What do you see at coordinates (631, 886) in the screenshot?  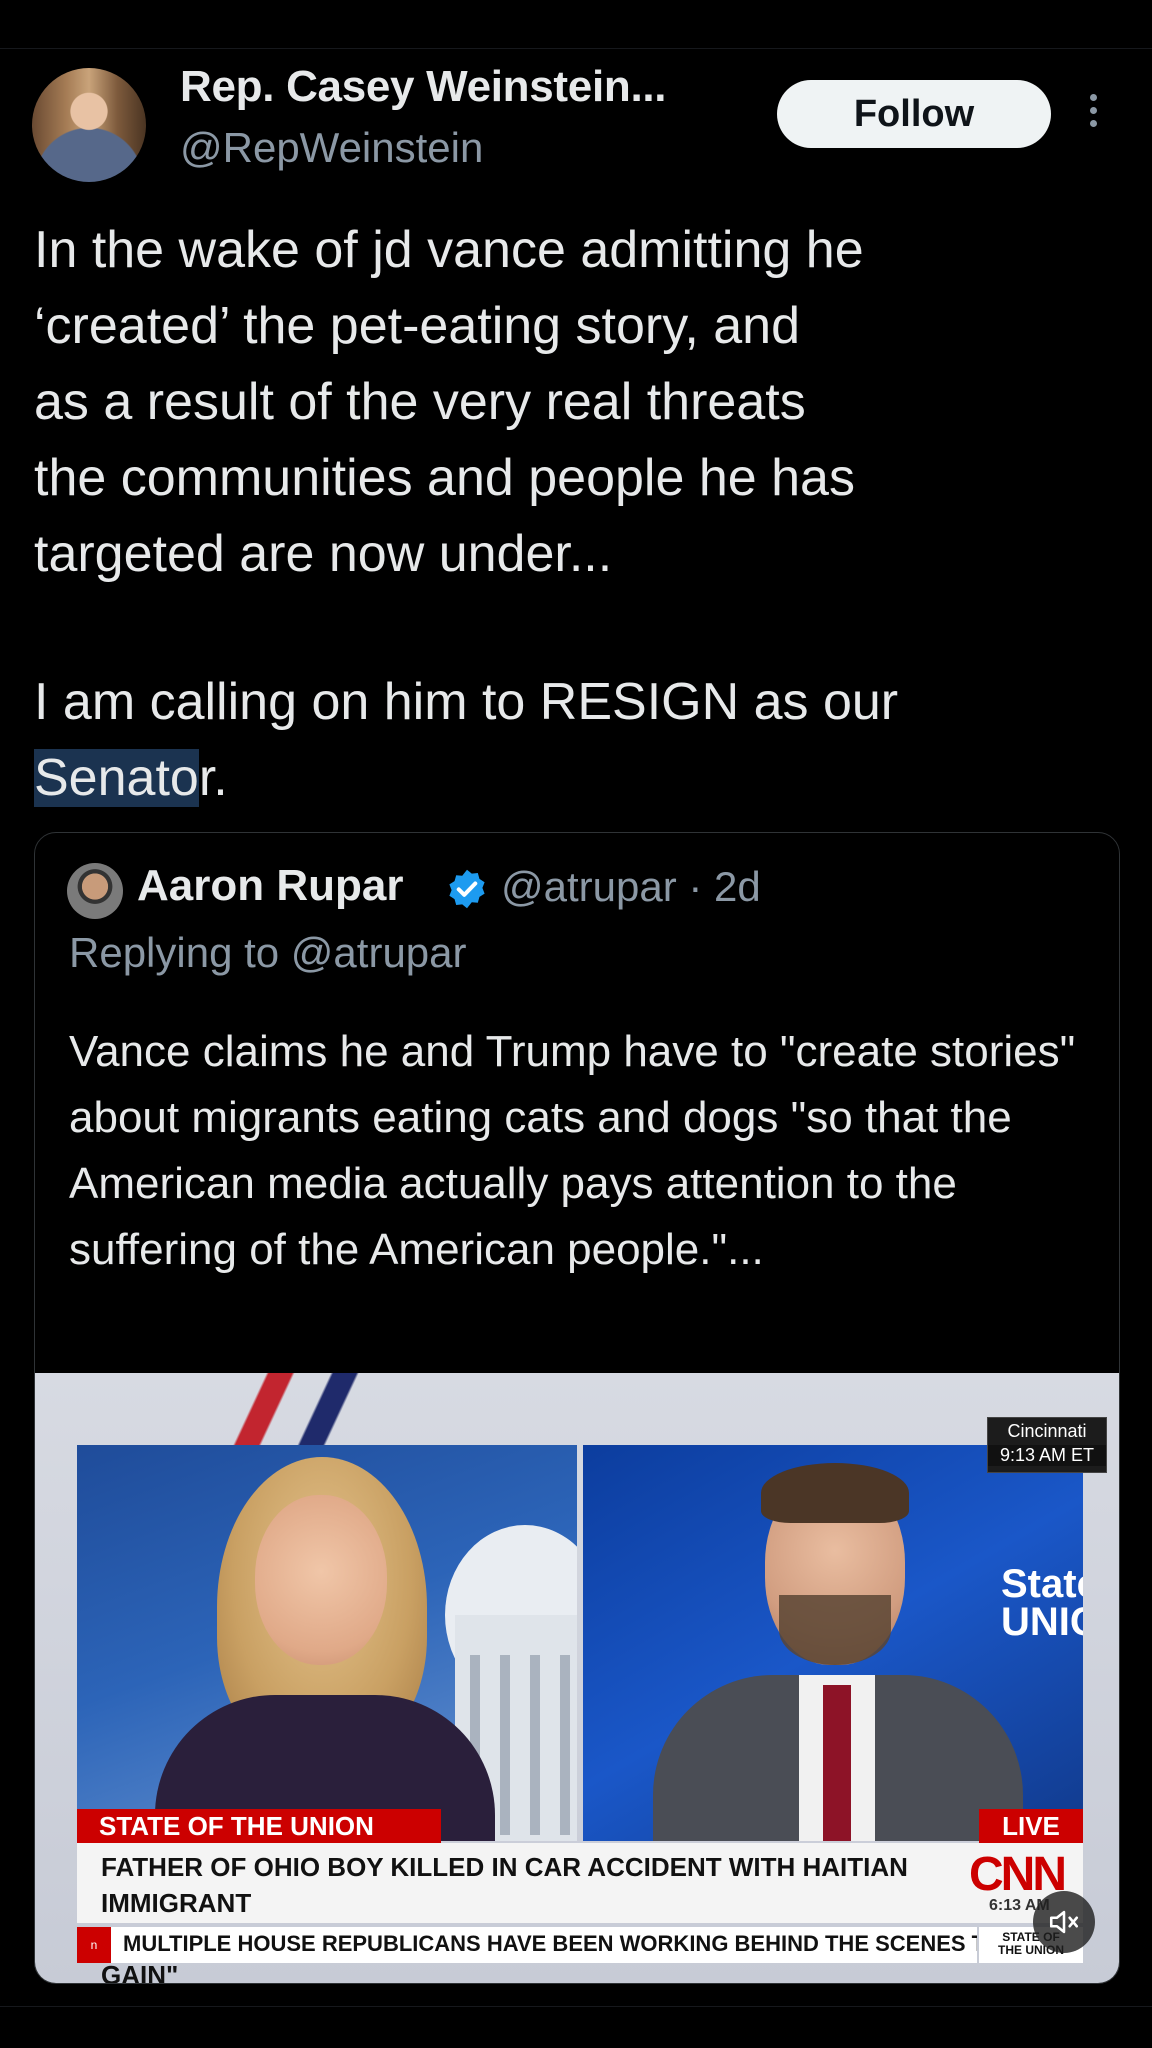 I see `quoted-handle-and-time: @atrupar · 2d` at bounding box center [631, 886].